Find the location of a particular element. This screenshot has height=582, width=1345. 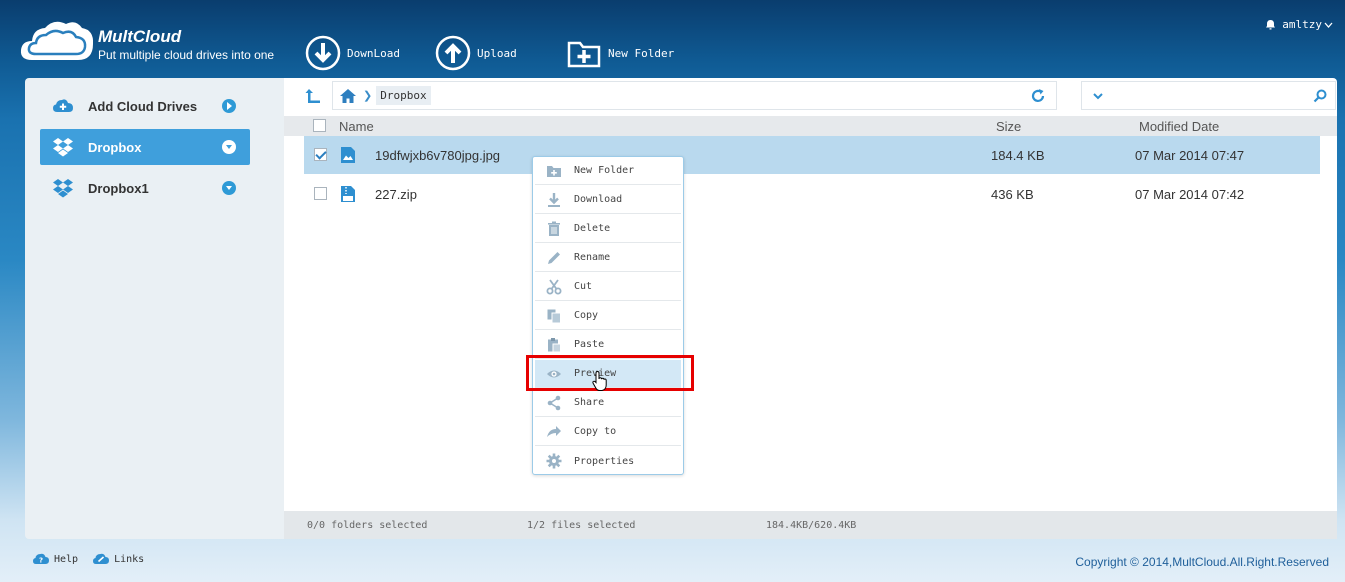

menu-item-delete: Delete is located at coordinates (608, 229).